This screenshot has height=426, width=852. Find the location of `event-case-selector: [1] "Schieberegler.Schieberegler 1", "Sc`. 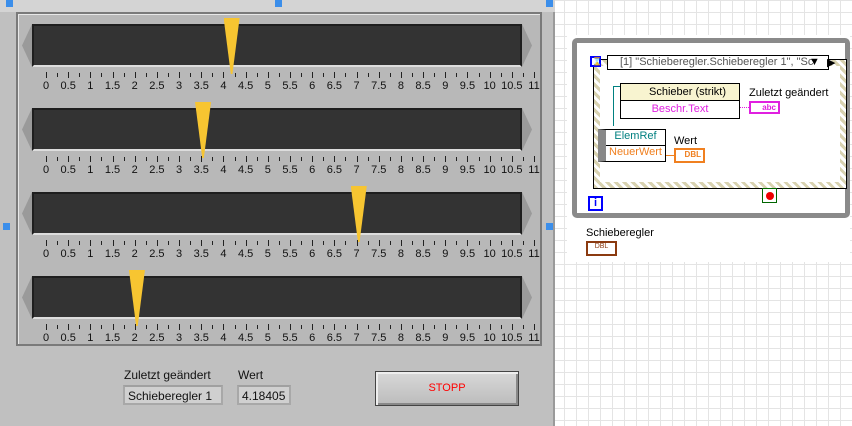

event-case-selector: [1] "Schieberegler.Schieberegler 1", "Sc is located at coordinates (718, 62).